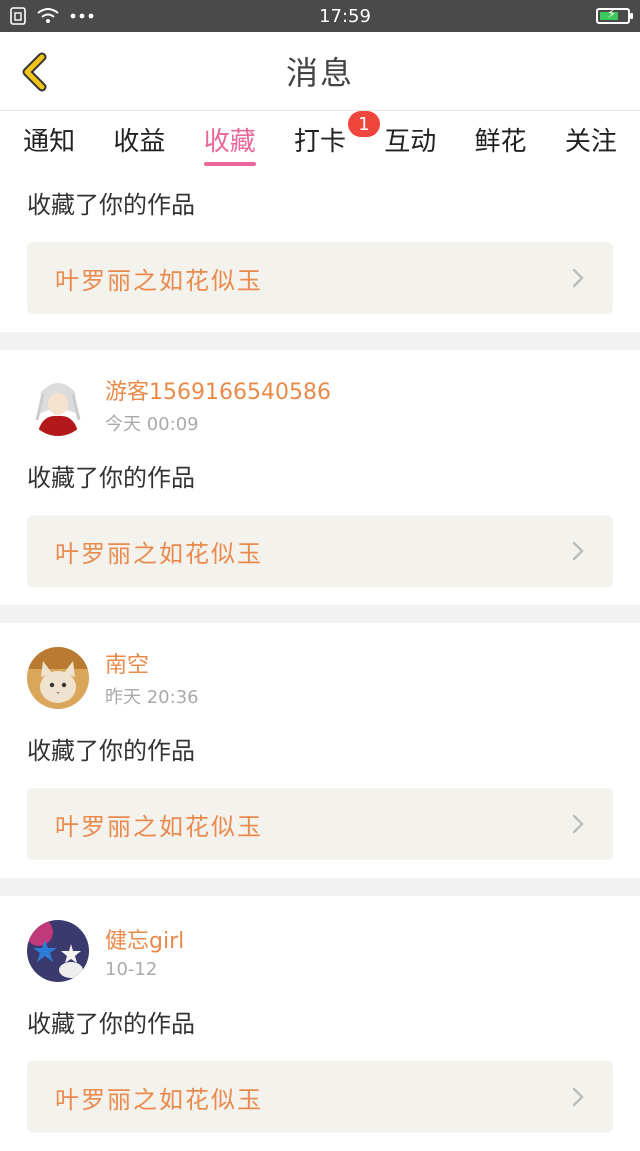 Image resolution: width=640 pixels, height=1151 pixels. Describe the element at coordinates (144, 939) in the screenshot. I see `username: 健忘girl` at that location.